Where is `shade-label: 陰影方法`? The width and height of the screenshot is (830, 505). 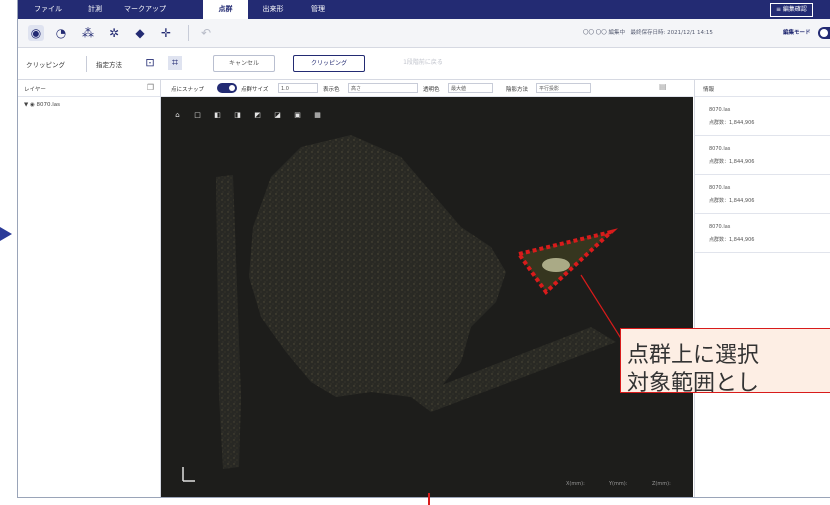
shade-label: 陰影方法 is located at coordinates (517, 90).